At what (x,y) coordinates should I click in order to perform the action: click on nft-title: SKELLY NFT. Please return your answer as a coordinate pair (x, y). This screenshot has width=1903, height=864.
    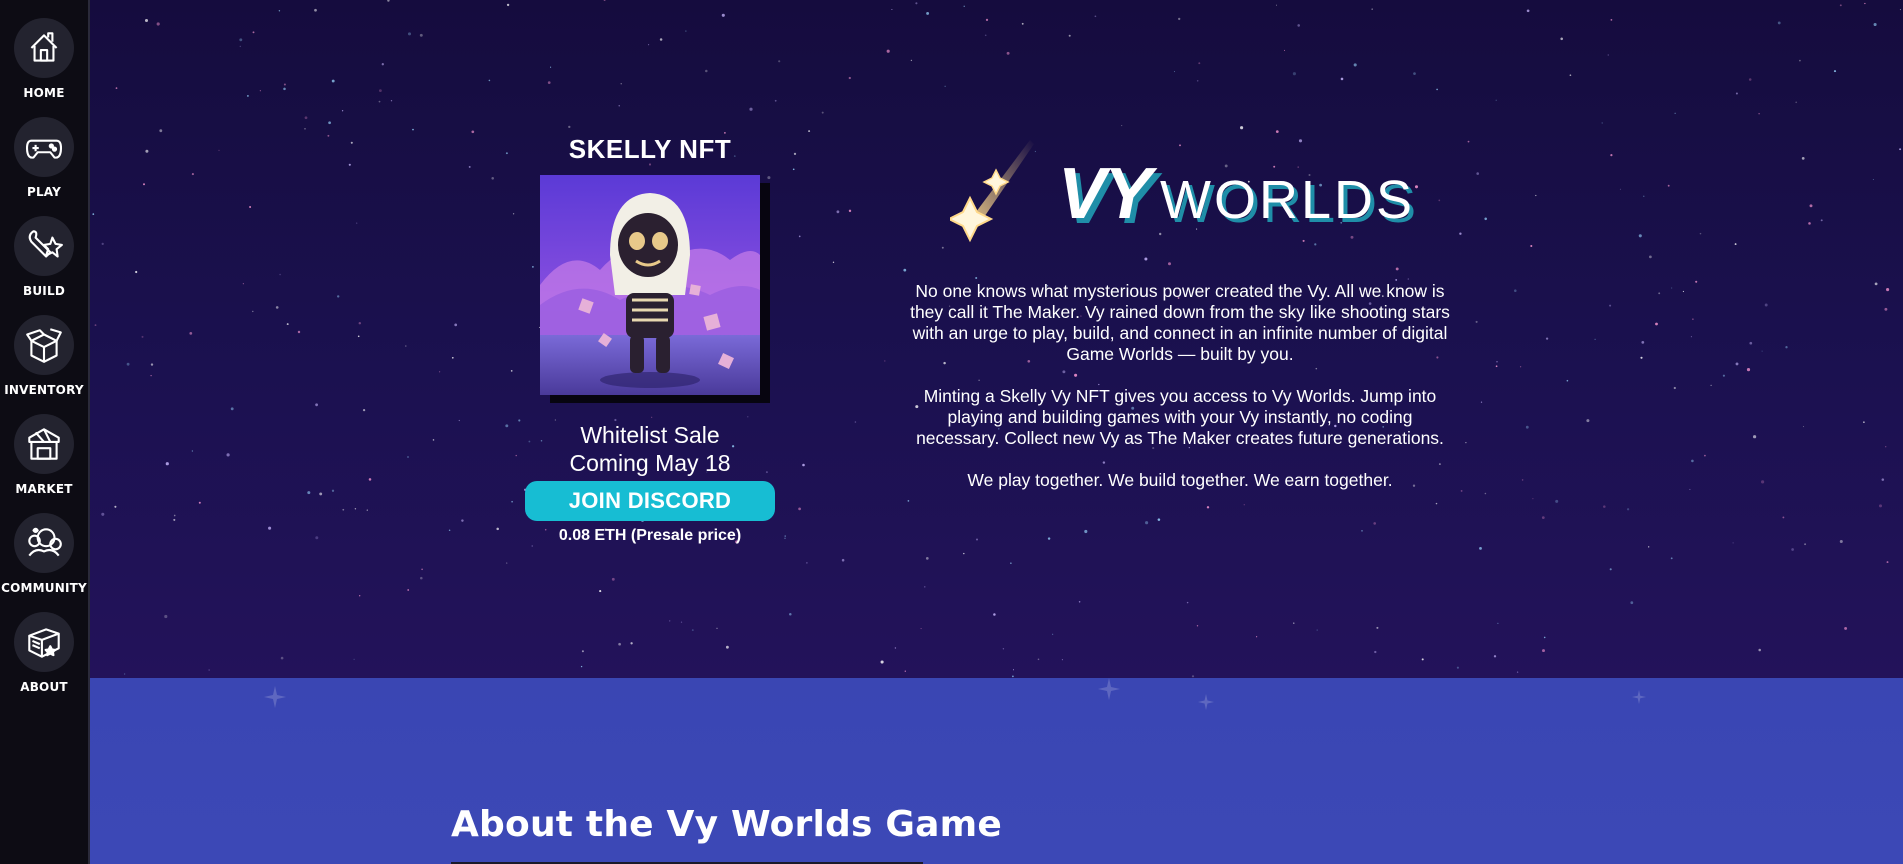
    Looking at the image, I should click on (650, 149).